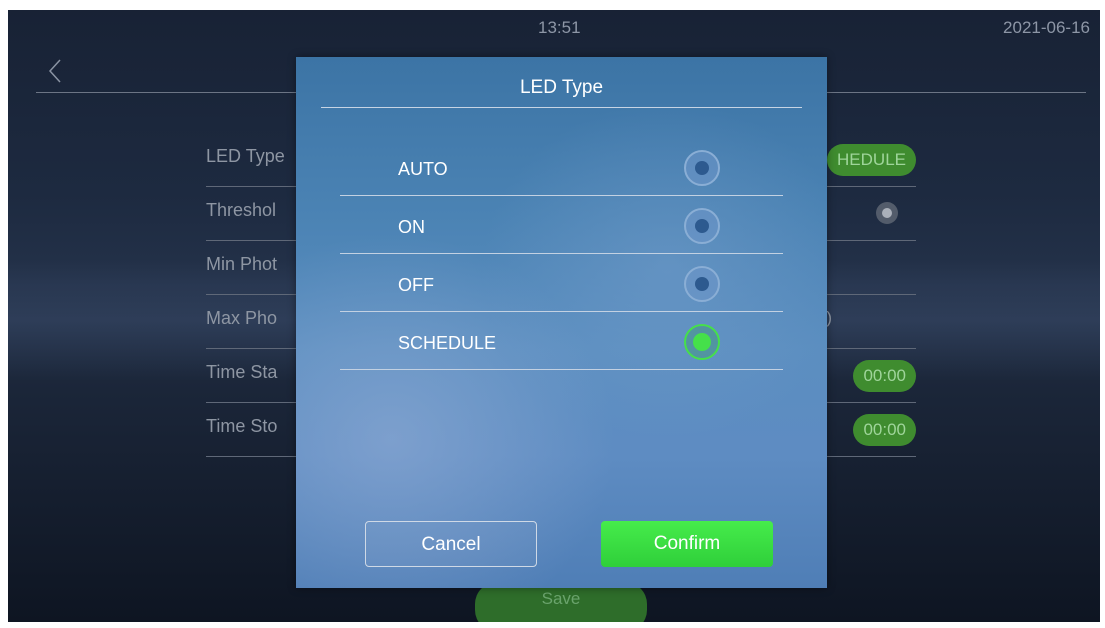 This screenshot has height=628, width=1105. What do you see at coordinates (884, 376) in the screenshot?
I see `time-start-value-pill: 00:00` at bounding box center [884, 376].